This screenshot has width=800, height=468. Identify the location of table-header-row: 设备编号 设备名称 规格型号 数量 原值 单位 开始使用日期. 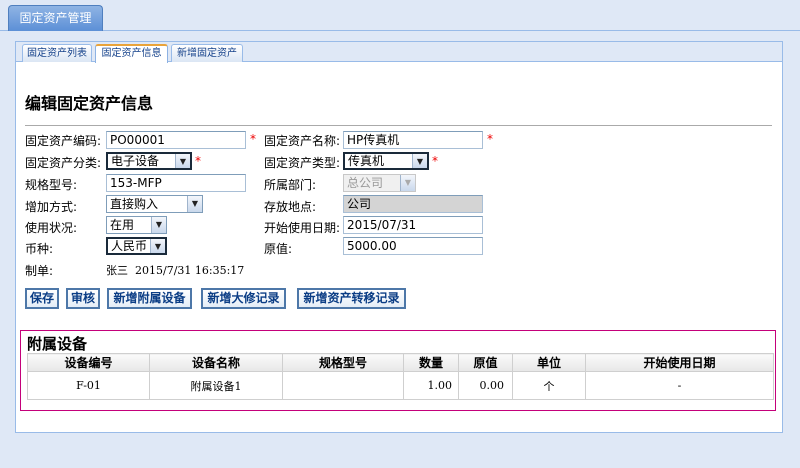
(400, 362).